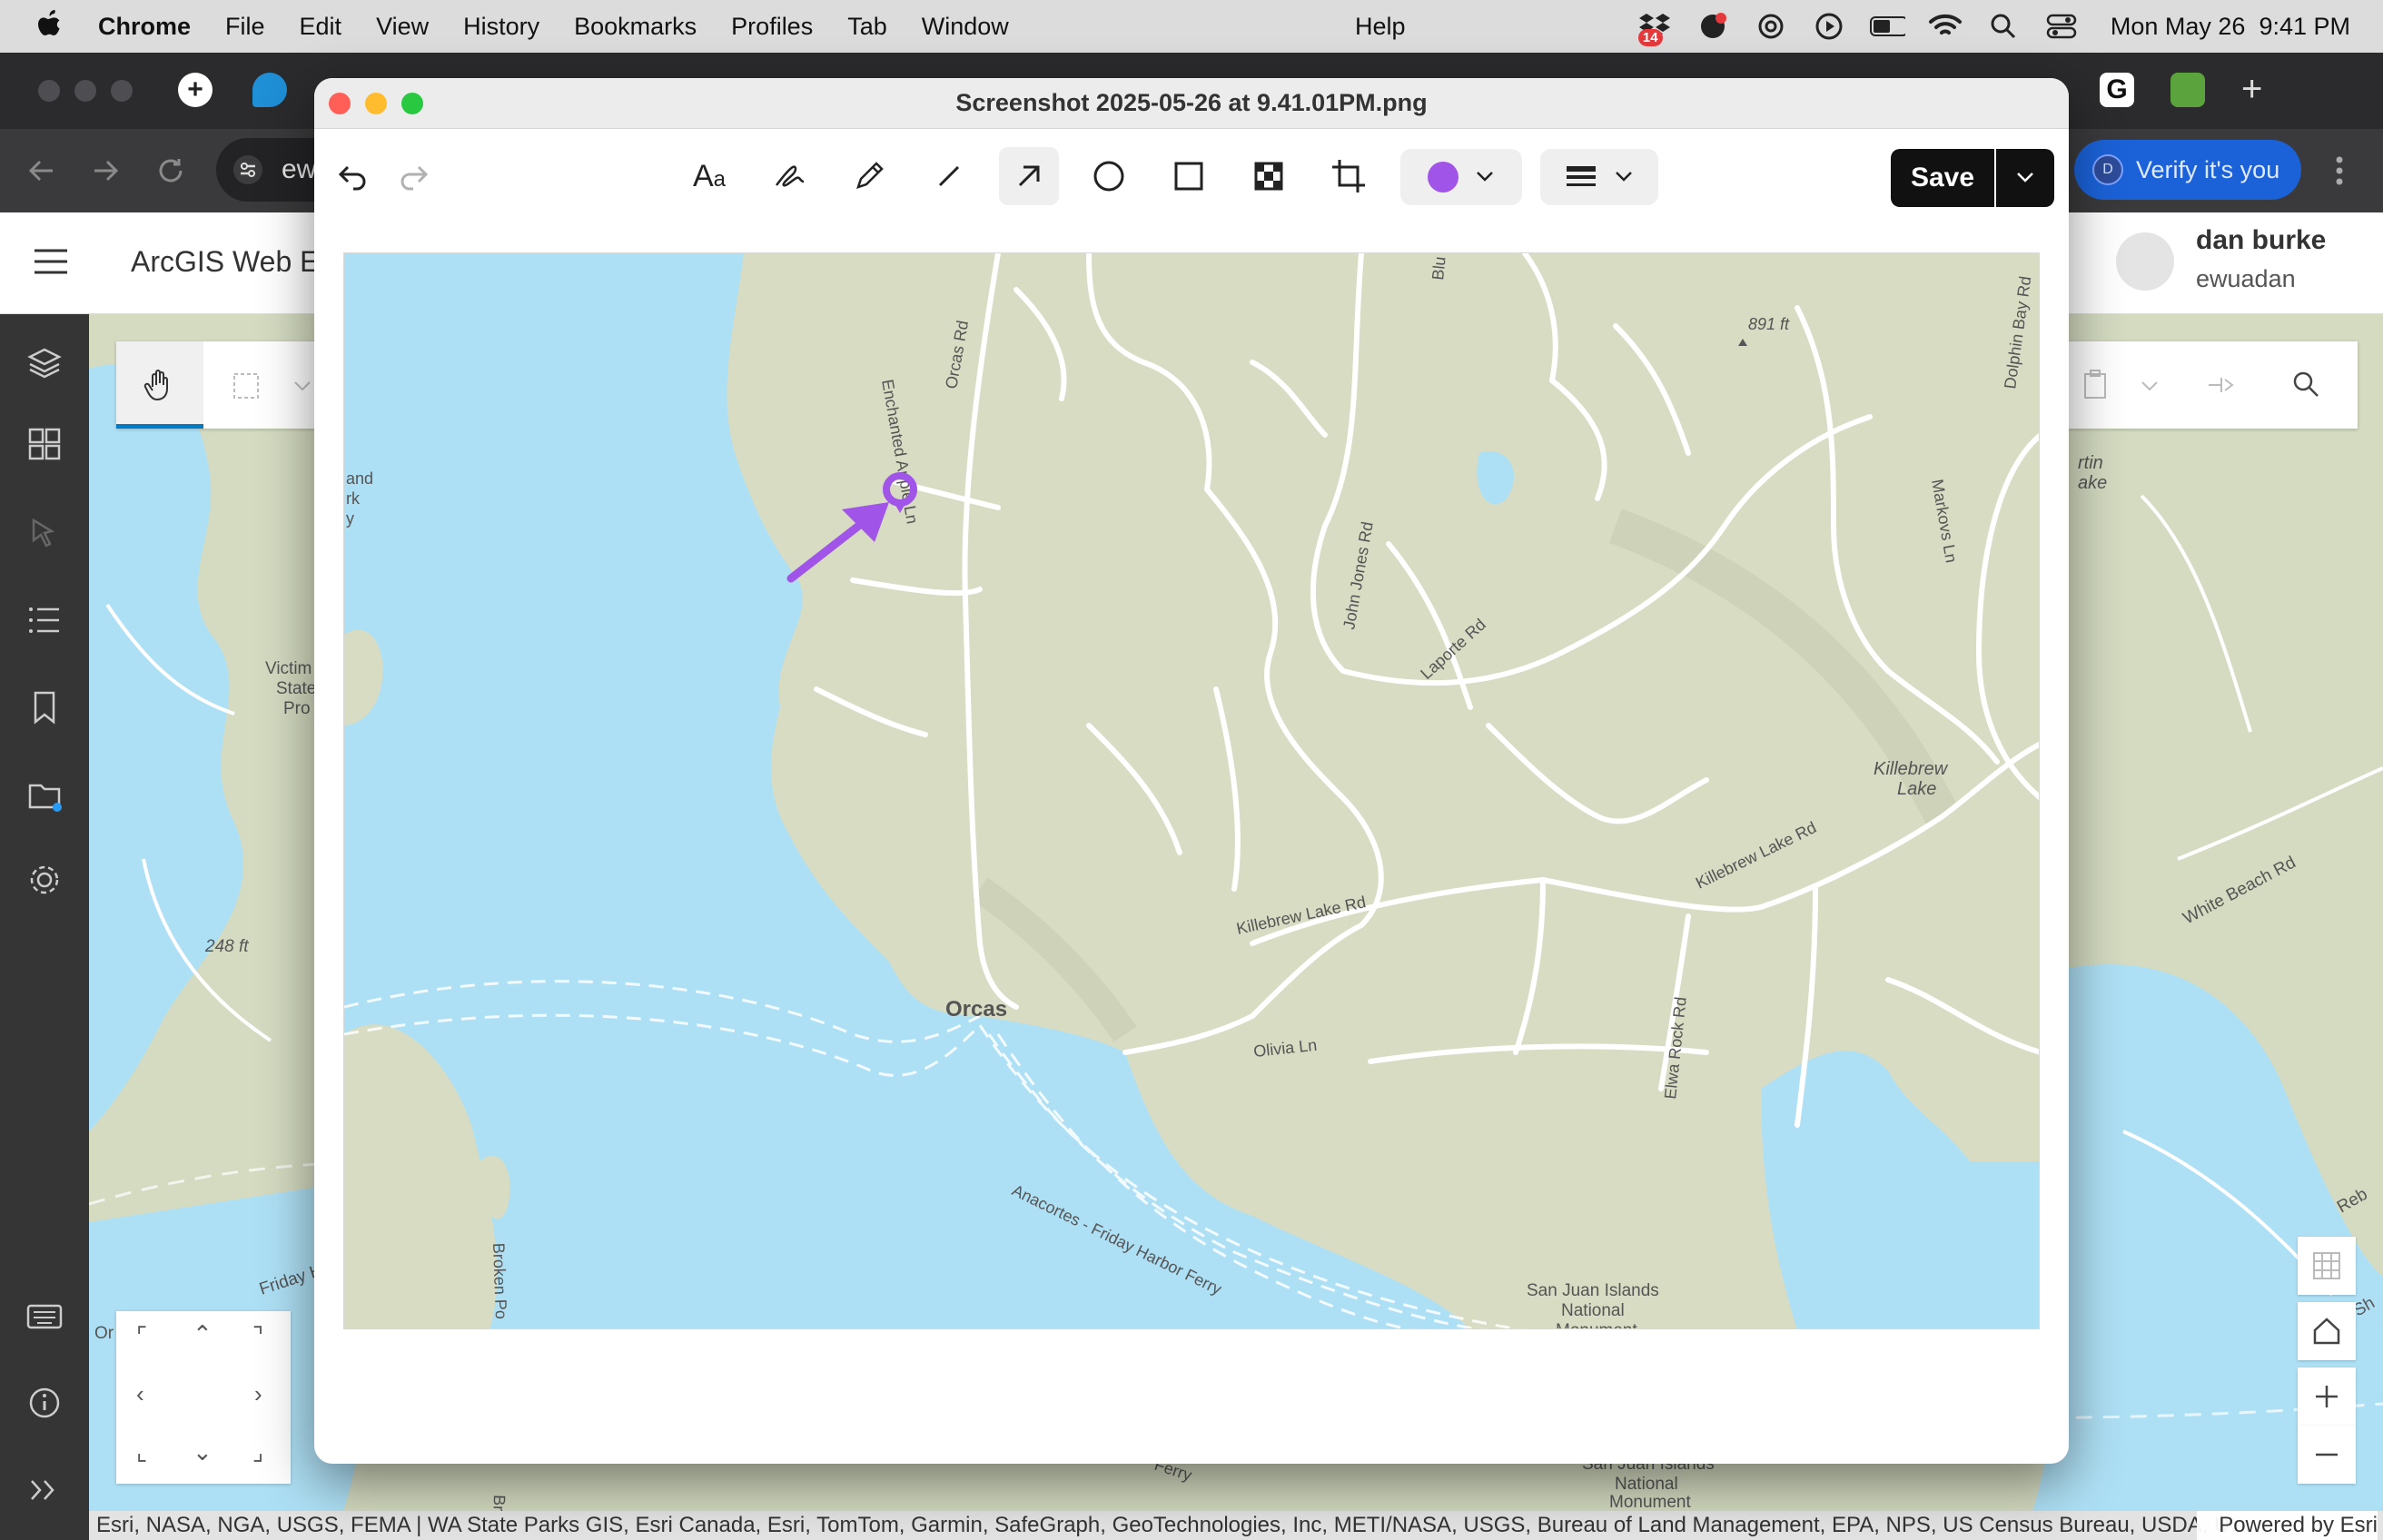 The height and width of the screenshot is (1540, 2383). I want to click on powered-by-esri: Powered by Esri, so click(2287, 1525).